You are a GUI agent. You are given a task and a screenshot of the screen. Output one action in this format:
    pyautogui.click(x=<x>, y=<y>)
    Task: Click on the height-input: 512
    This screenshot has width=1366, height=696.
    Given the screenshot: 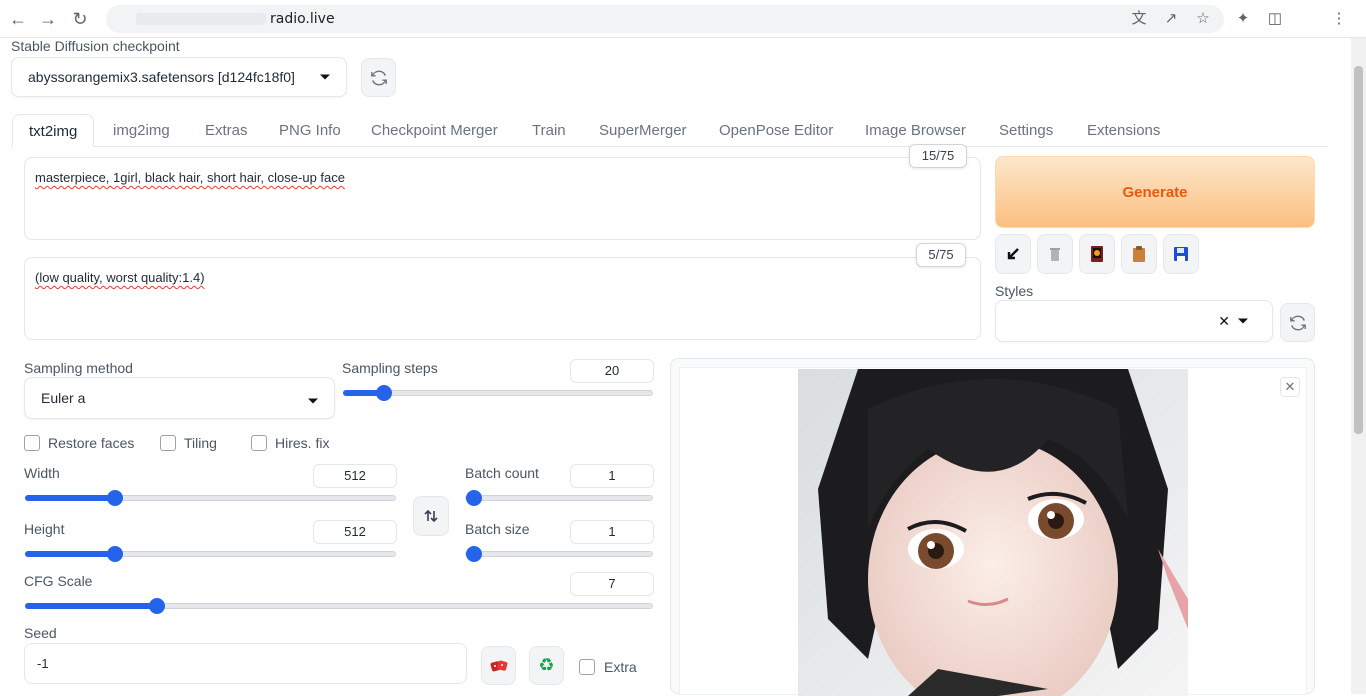 What is the action you would take?
    pyautogui.click(x=355, y=532)
    